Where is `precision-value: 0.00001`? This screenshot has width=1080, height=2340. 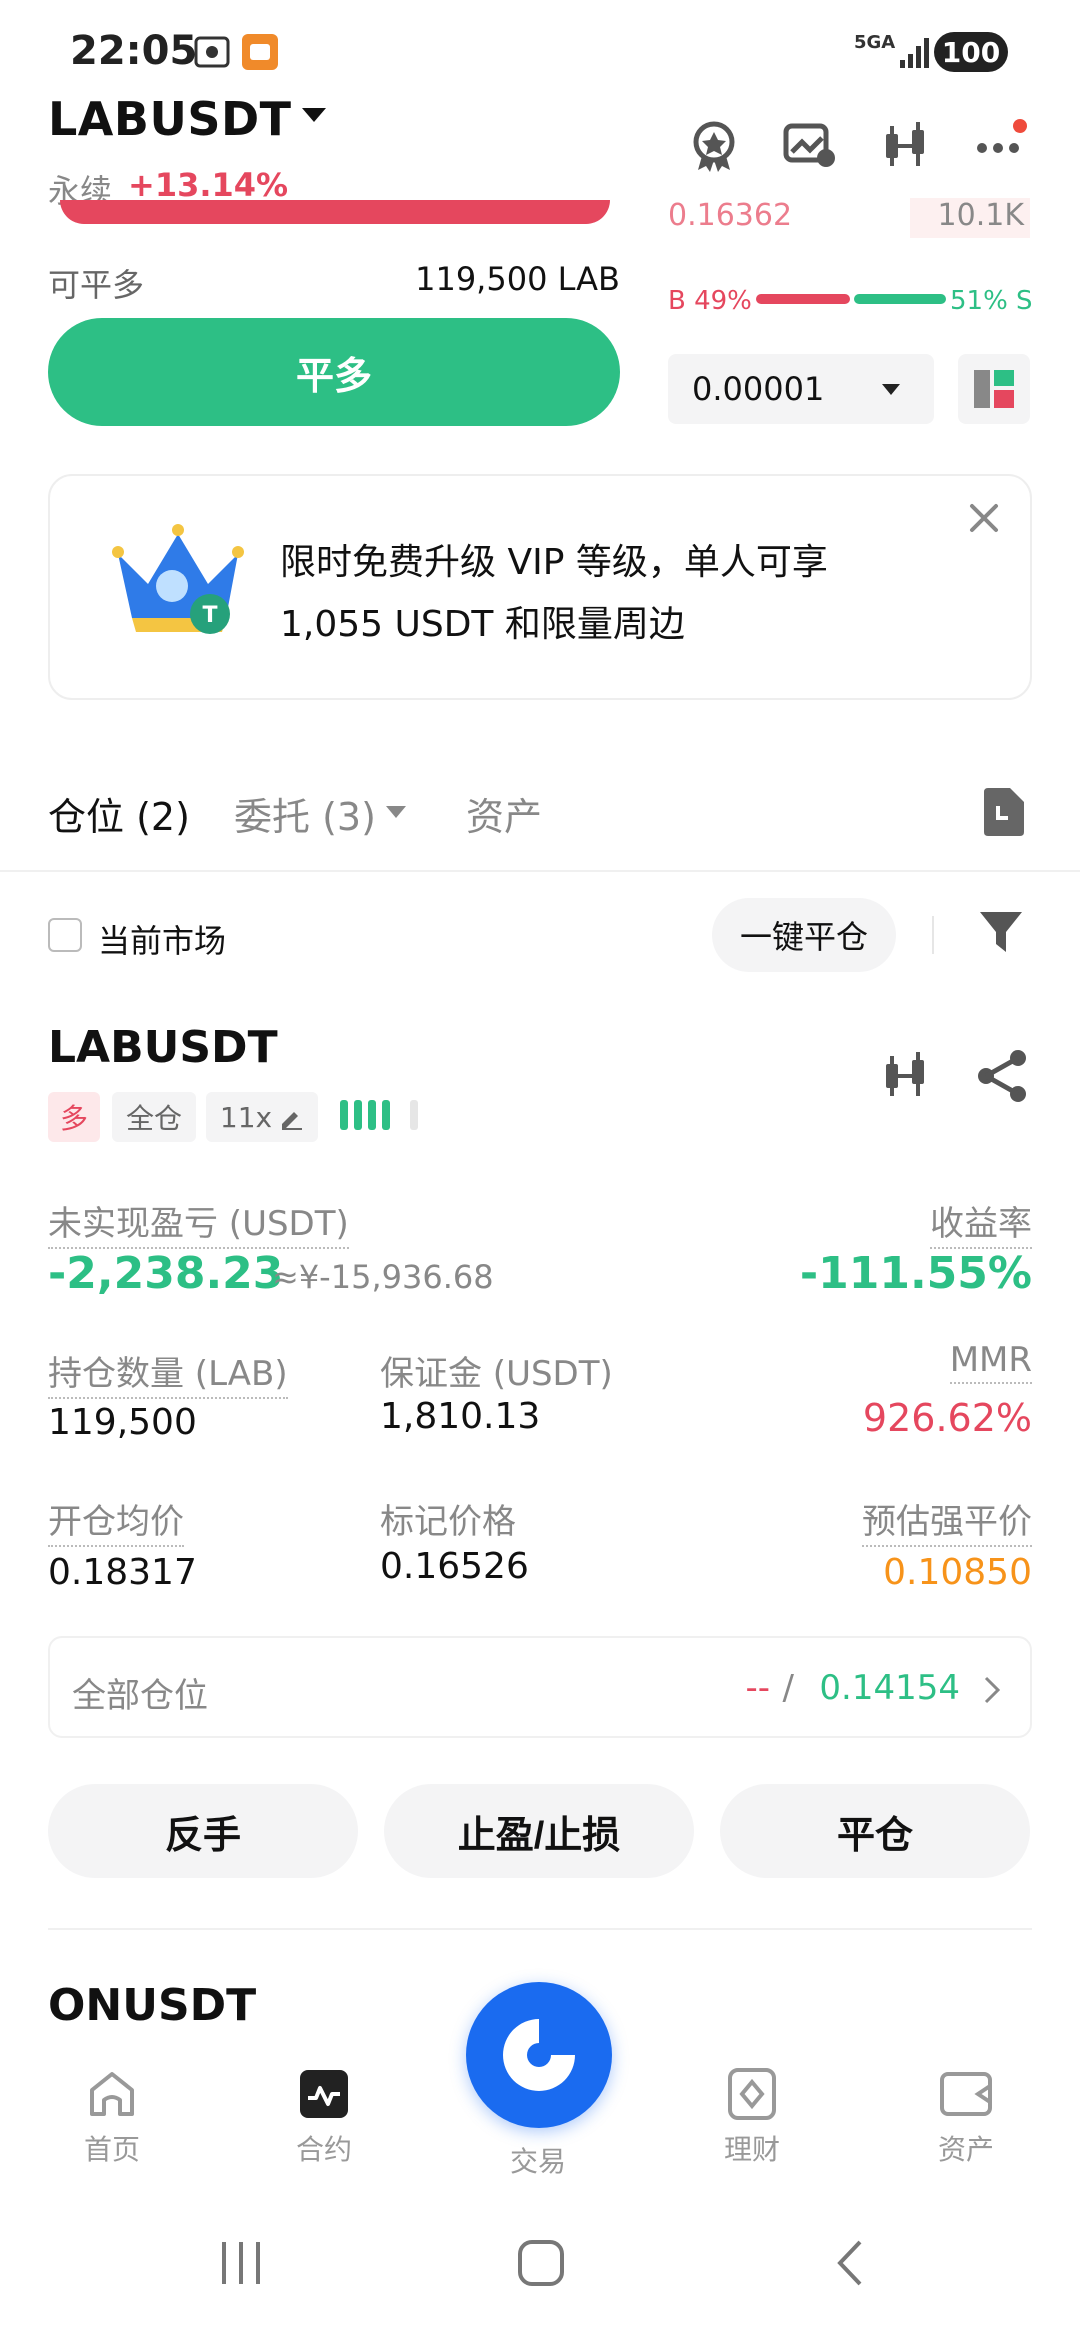 precision-value: 0.00001 is located at coordinates (758, 389).